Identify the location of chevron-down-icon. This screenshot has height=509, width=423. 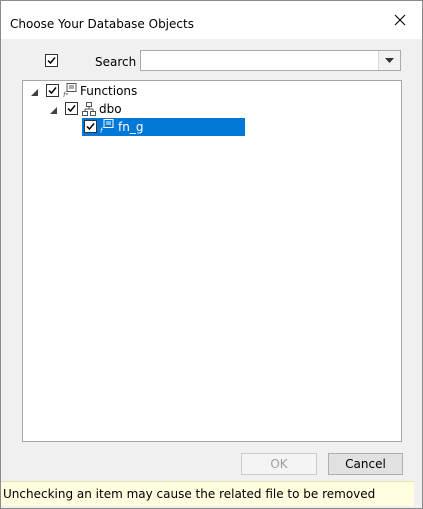
(389, 60).